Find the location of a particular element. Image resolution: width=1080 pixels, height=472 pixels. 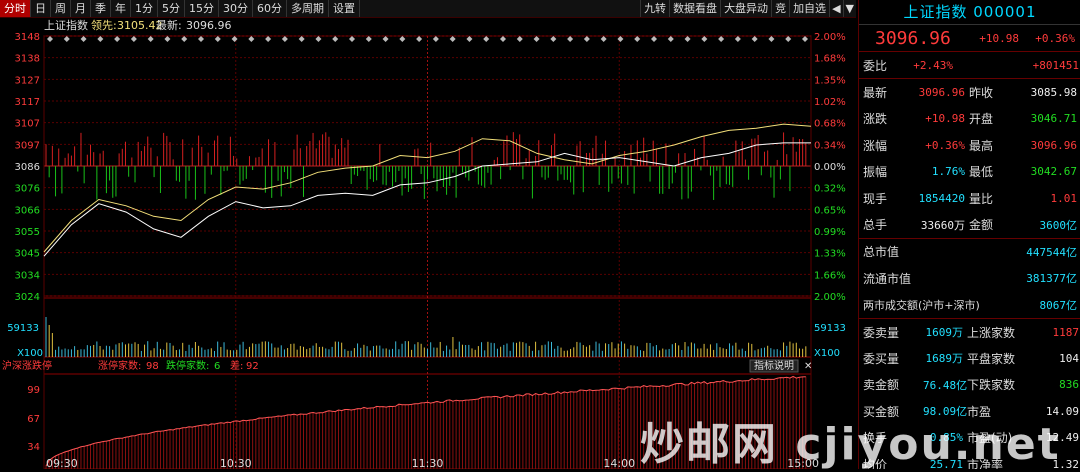

market-cap-label: 总市值 is located at coordinates (881, 252).